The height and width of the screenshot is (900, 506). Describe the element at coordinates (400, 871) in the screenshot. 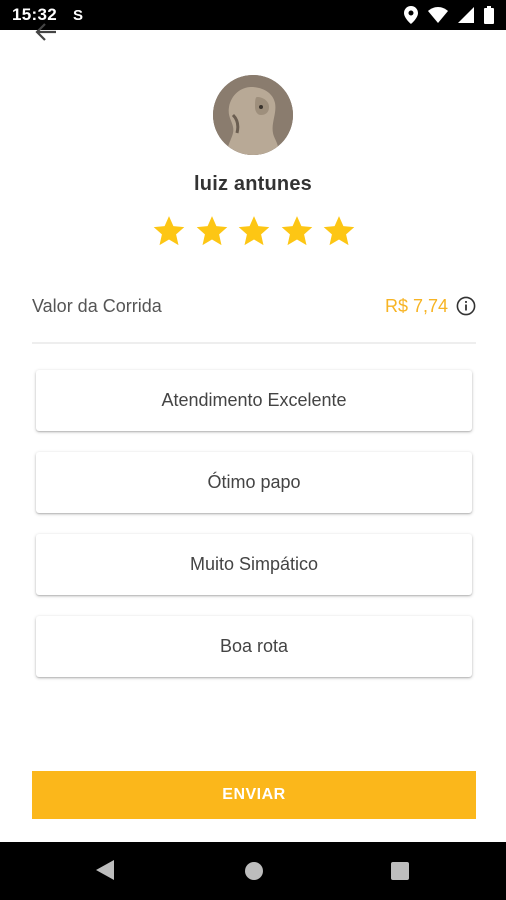

I see `nav-recents-icon` at that location.